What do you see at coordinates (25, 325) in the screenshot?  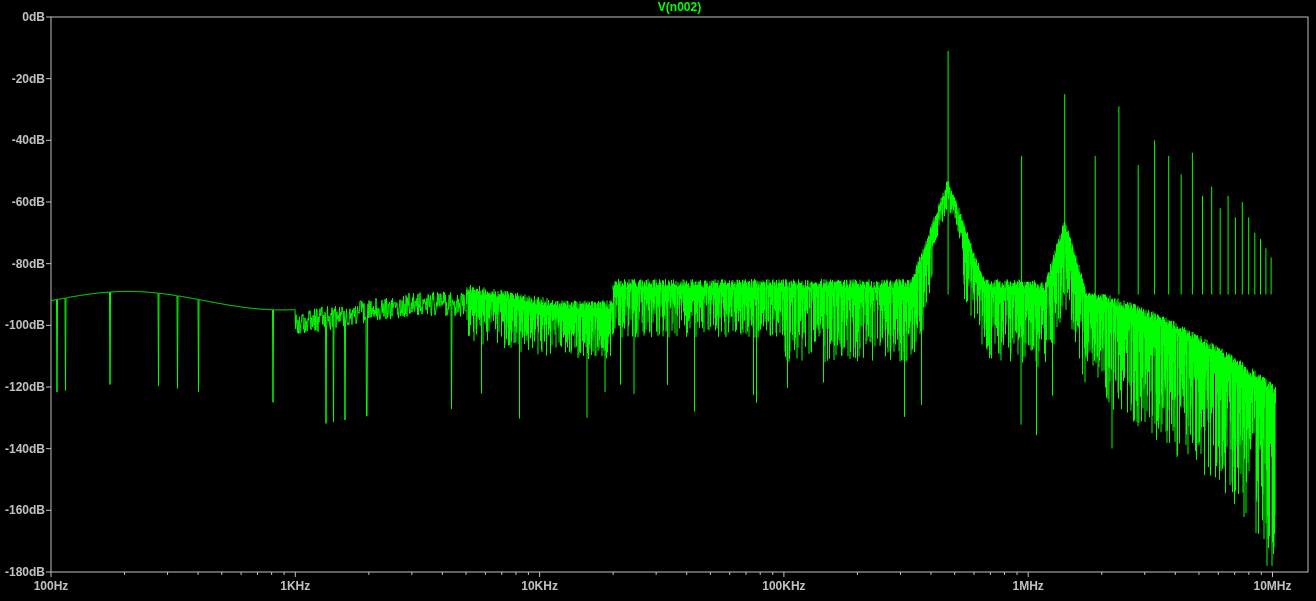 I see `y-tick-label: -100dB` at bounding box center [25, 325].